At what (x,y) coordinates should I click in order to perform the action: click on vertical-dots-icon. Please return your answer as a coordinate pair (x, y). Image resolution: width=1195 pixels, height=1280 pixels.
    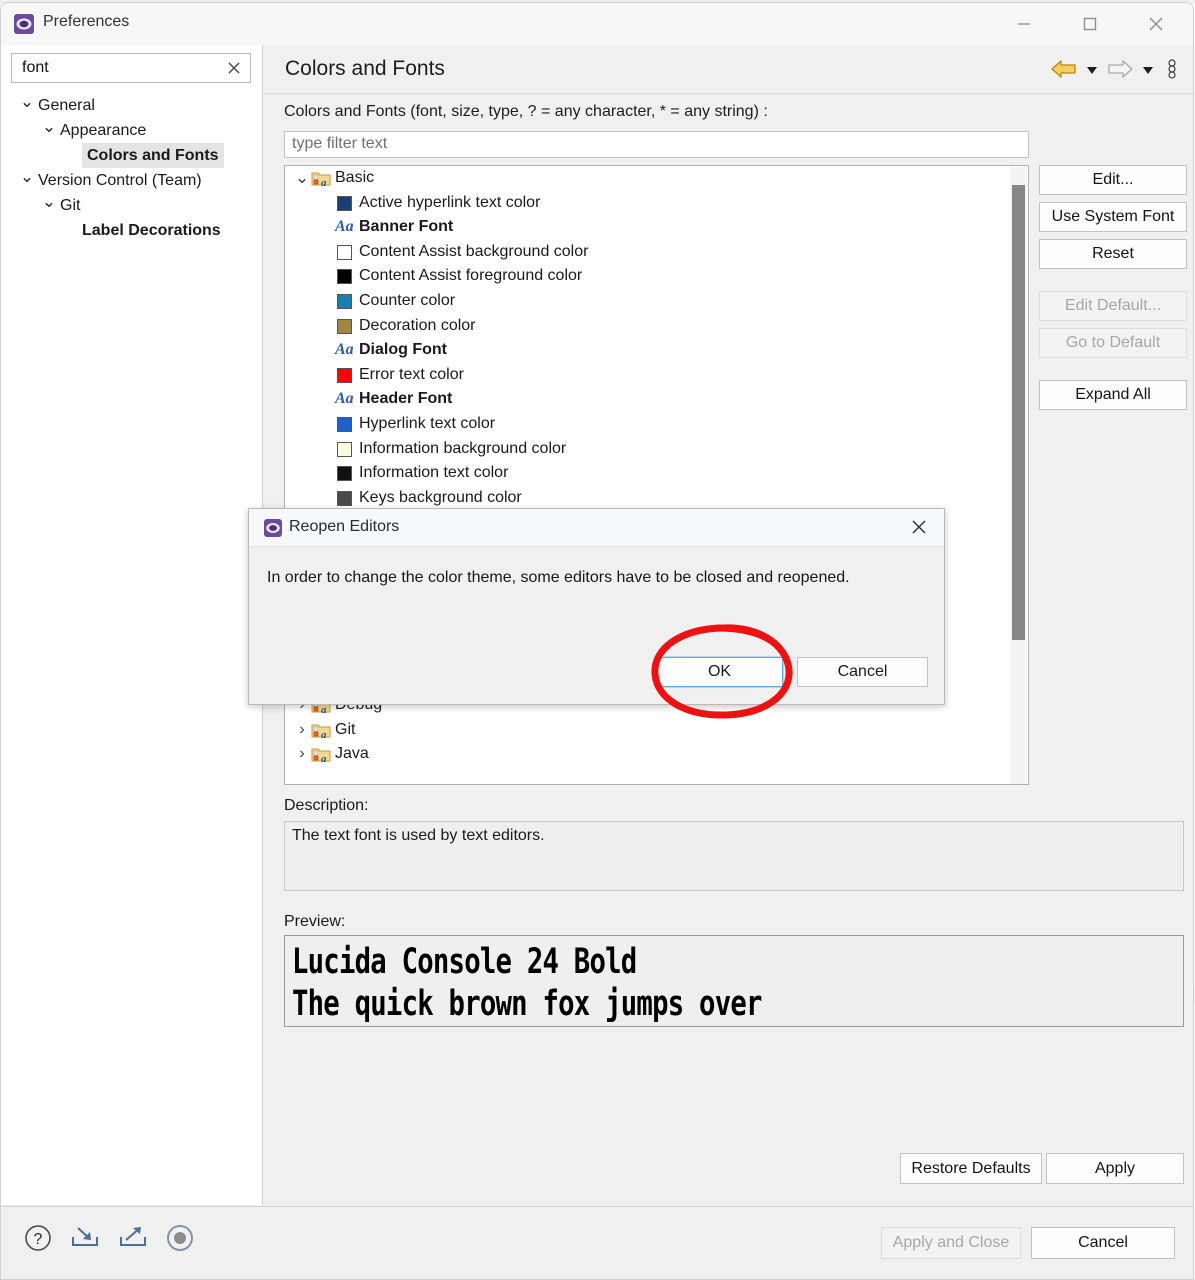
    Looking at the image, I should click on (1176, 69).